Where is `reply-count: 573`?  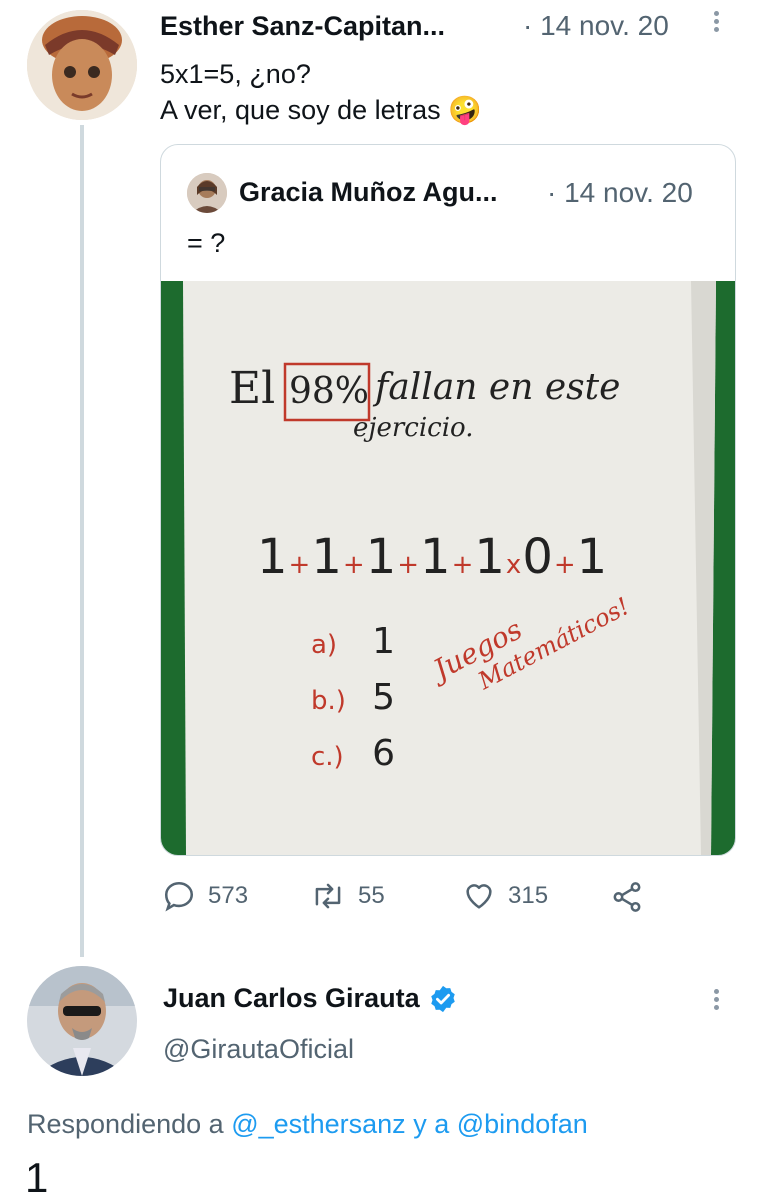 reply-count: 573 is located at coordinates (228, 895).